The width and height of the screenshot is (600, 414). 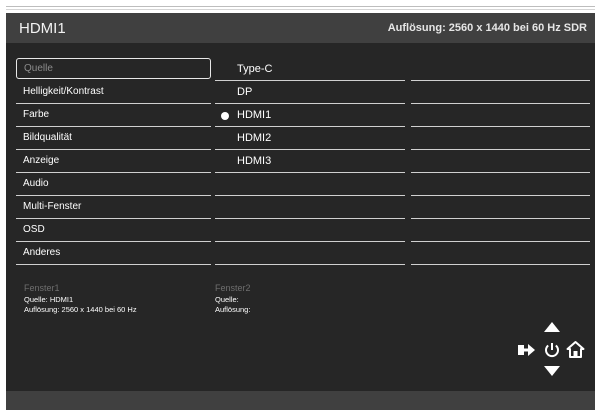 What do you see at coordinates (245, 92) in the screenshot?
I see `option-label: DP` at bounding box center [245, 92].